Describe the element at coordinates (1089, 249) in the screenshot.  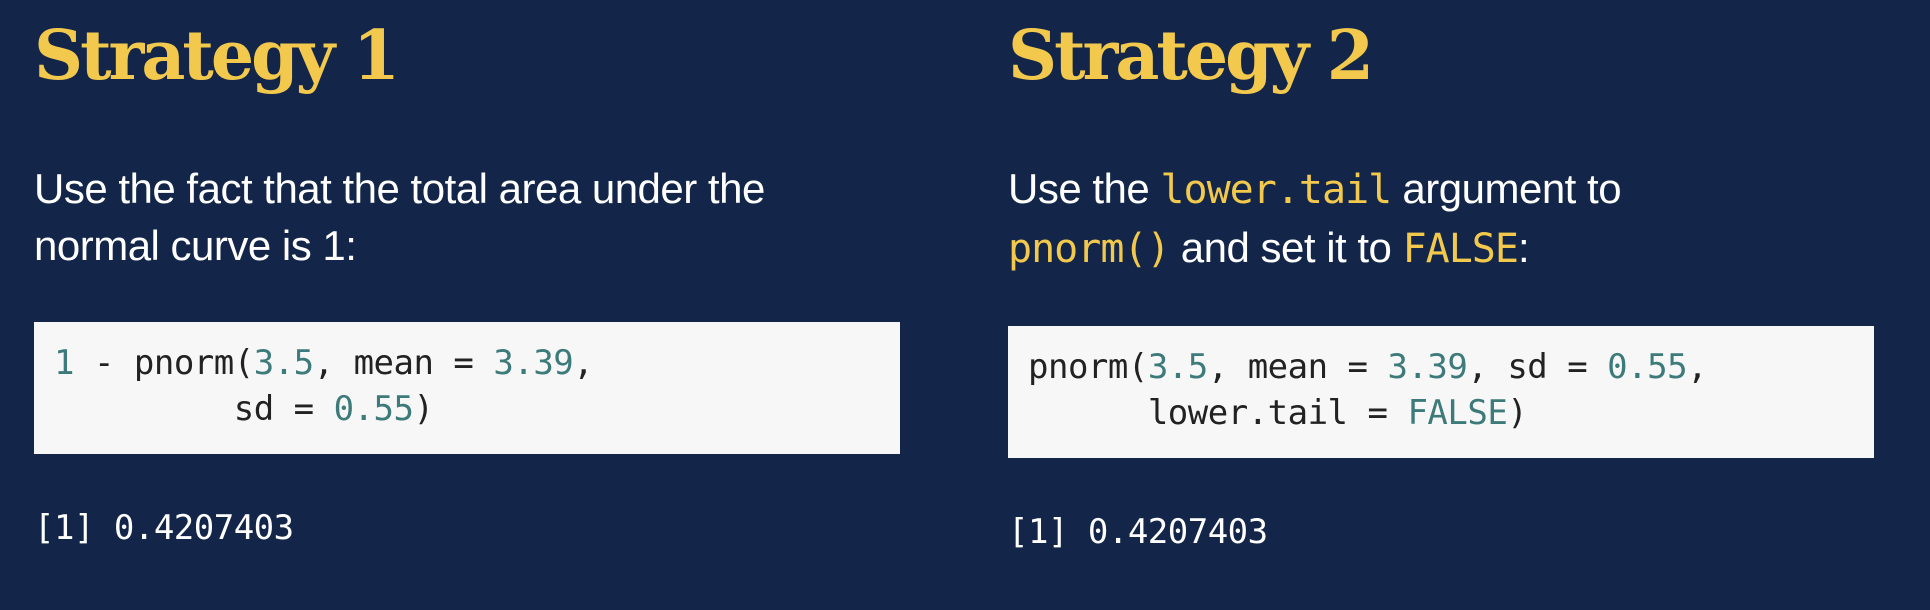
I see `inline-code-pnorm: pnorm()` at that location.